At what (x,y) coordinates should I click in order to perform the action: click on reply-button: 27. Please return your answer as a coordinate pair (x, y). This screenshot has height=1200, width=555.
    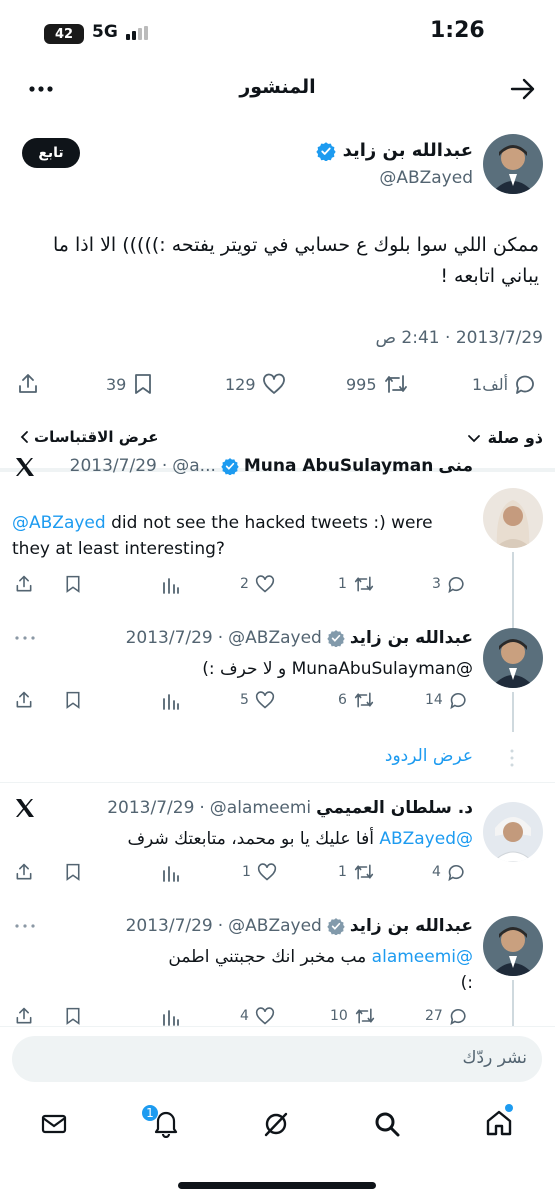
    Looking at the image, I should click on (447, 1016).